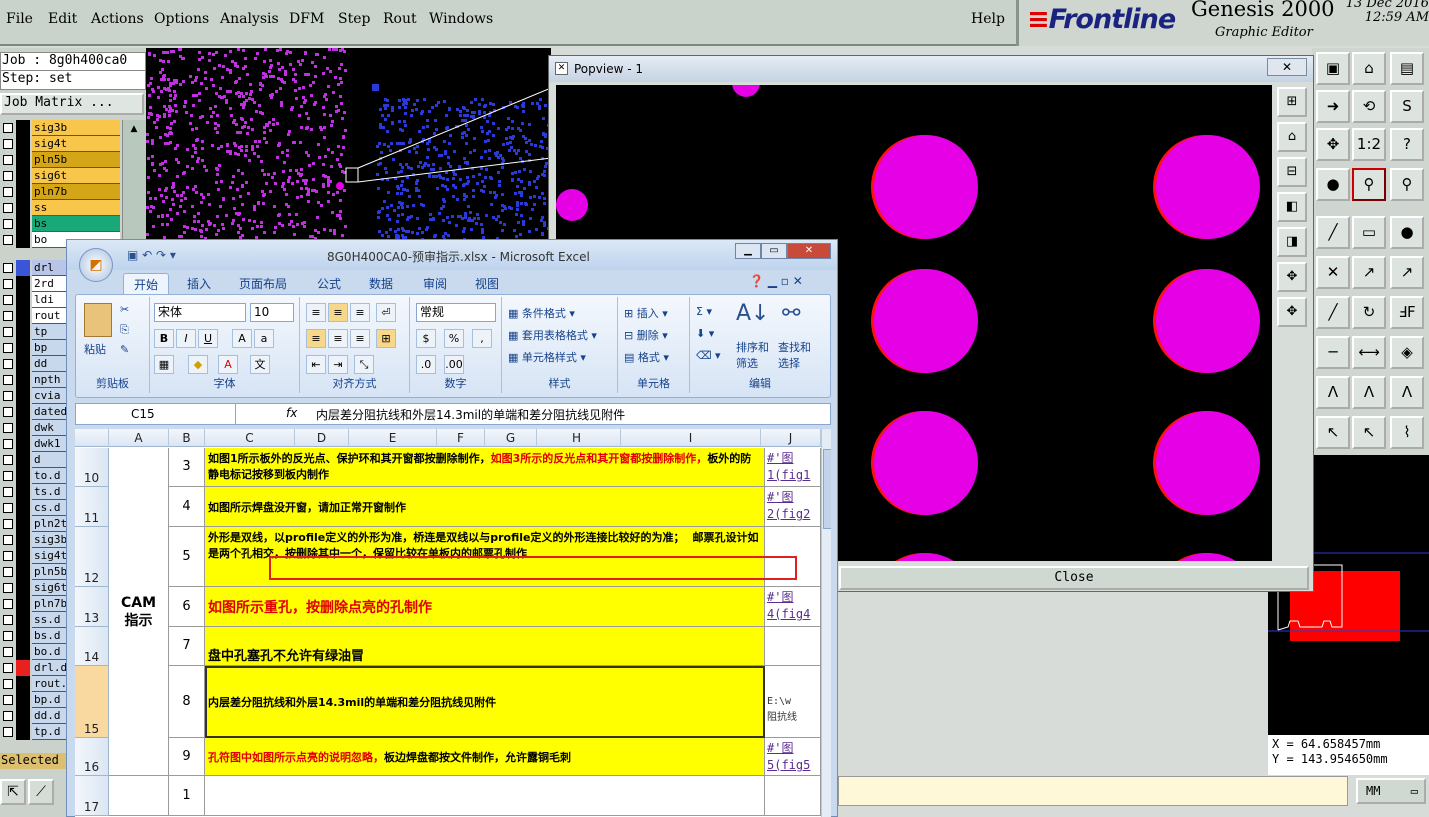 The height and width of the screenshot is (817, 1429). I want to click on row-header: 14, so click(92, 646).